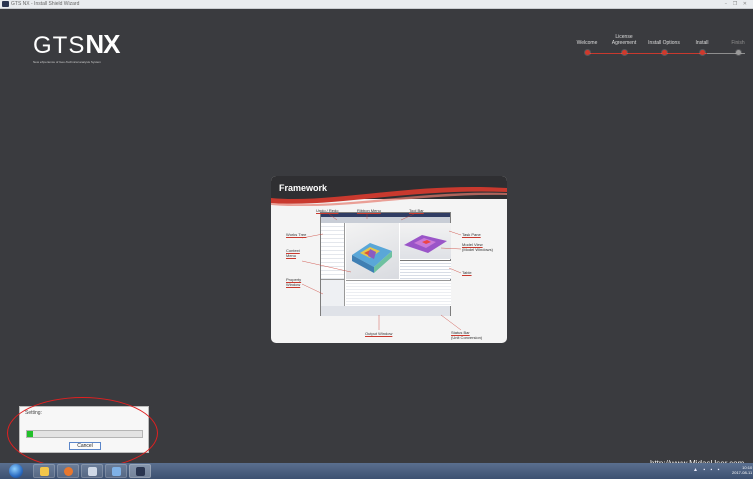  What do you see at coordinates (707, 470) in the screenshot?
I see `system-tray: ▲ ▪ ▪ ▪` at bounding box center [707, 470].